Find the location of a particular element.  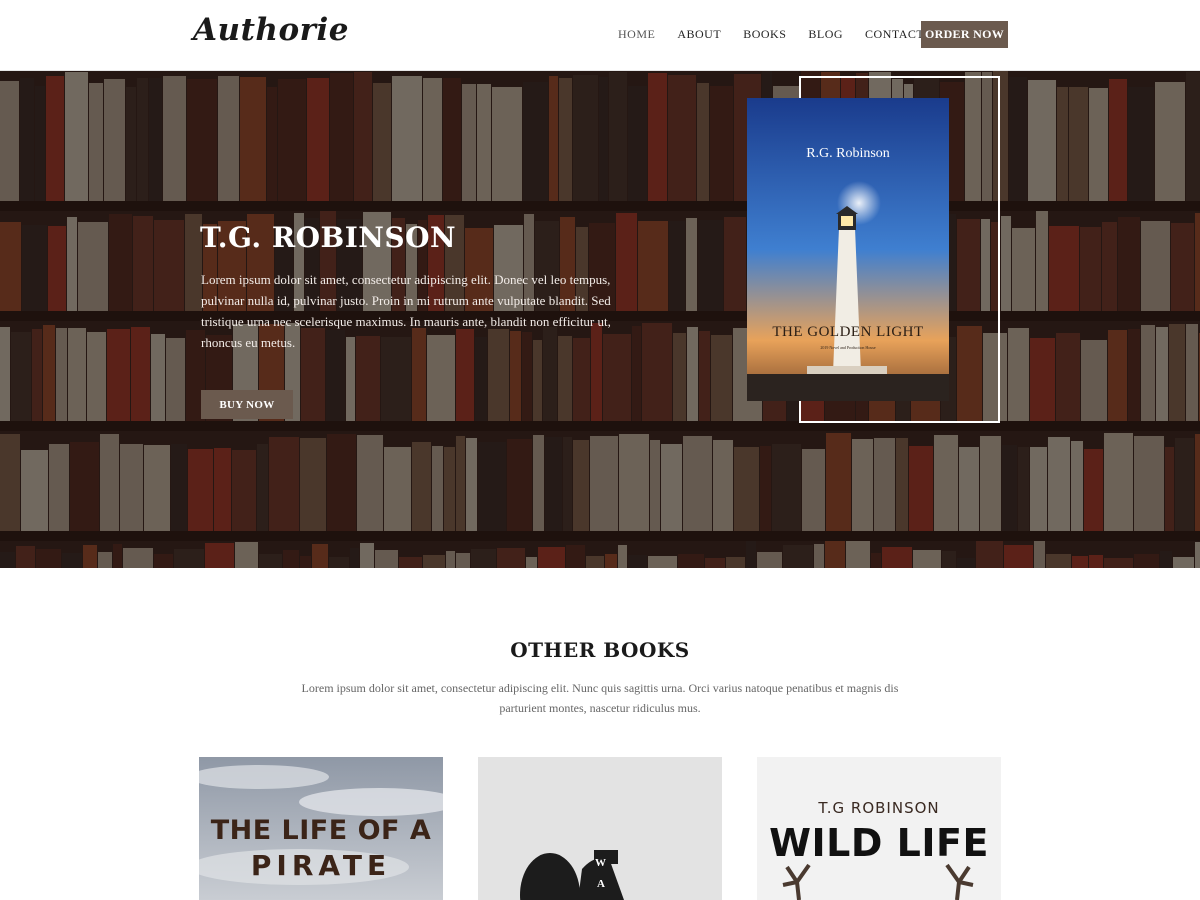

order-now-button: ORDER NOW is located at coordinates (964, 34).